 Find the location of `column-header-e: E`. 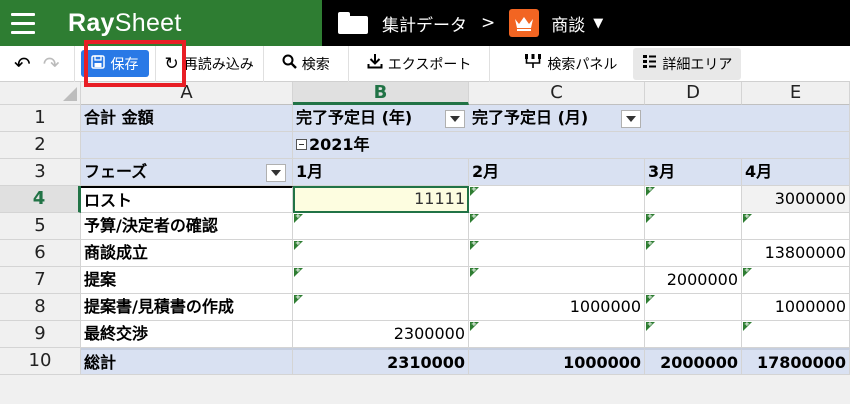

column-header-e: E is located at coordinates (796, 93).